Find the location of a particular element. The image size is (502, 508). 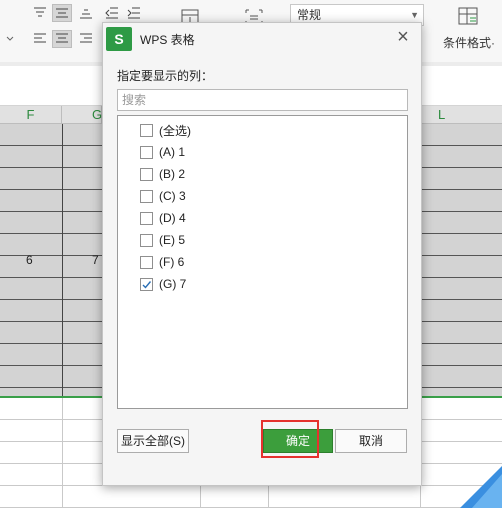

increase-indent-icon is located at coordinates (134, 13).